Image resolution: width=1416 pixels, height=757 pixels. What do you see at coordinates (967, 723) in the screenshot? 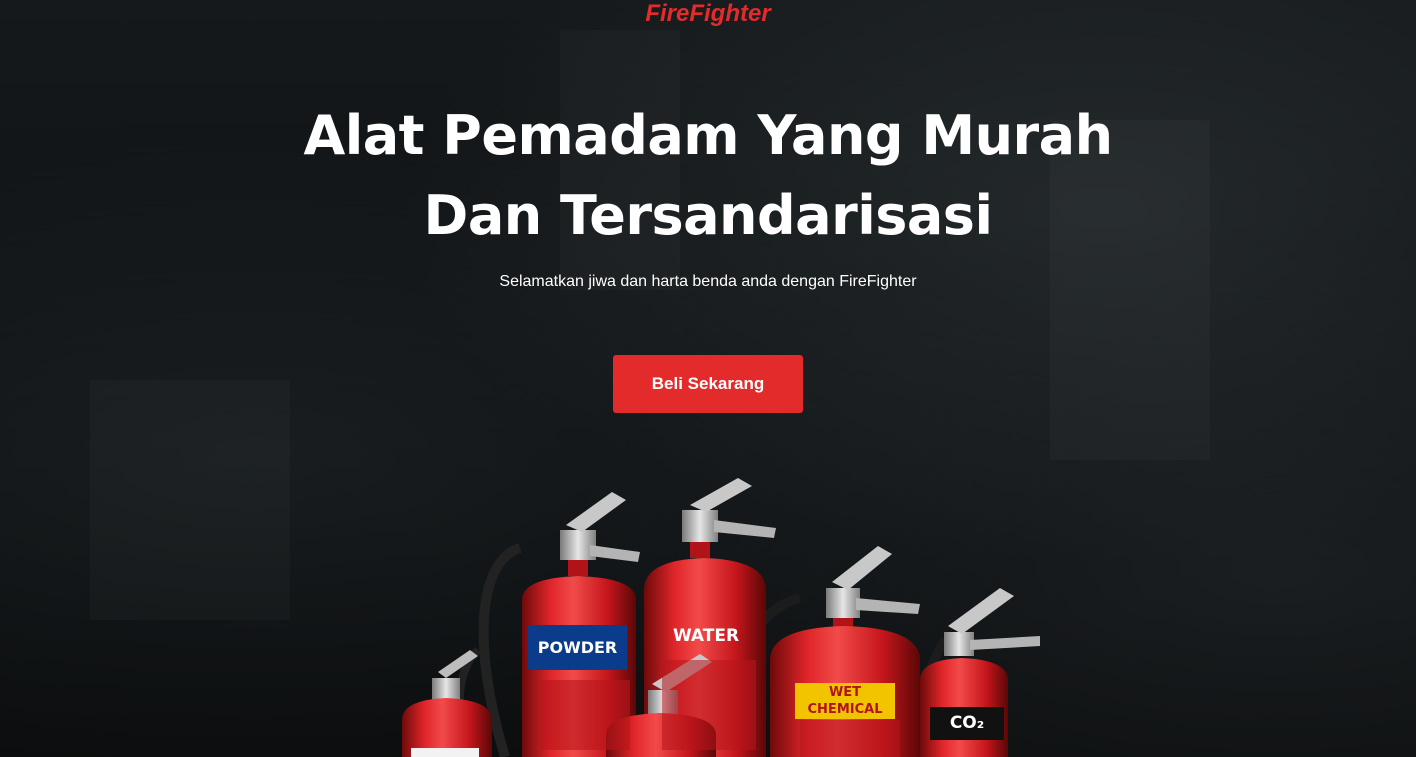
I see `co2-label: CO₂` at bounding box center [967, 723].